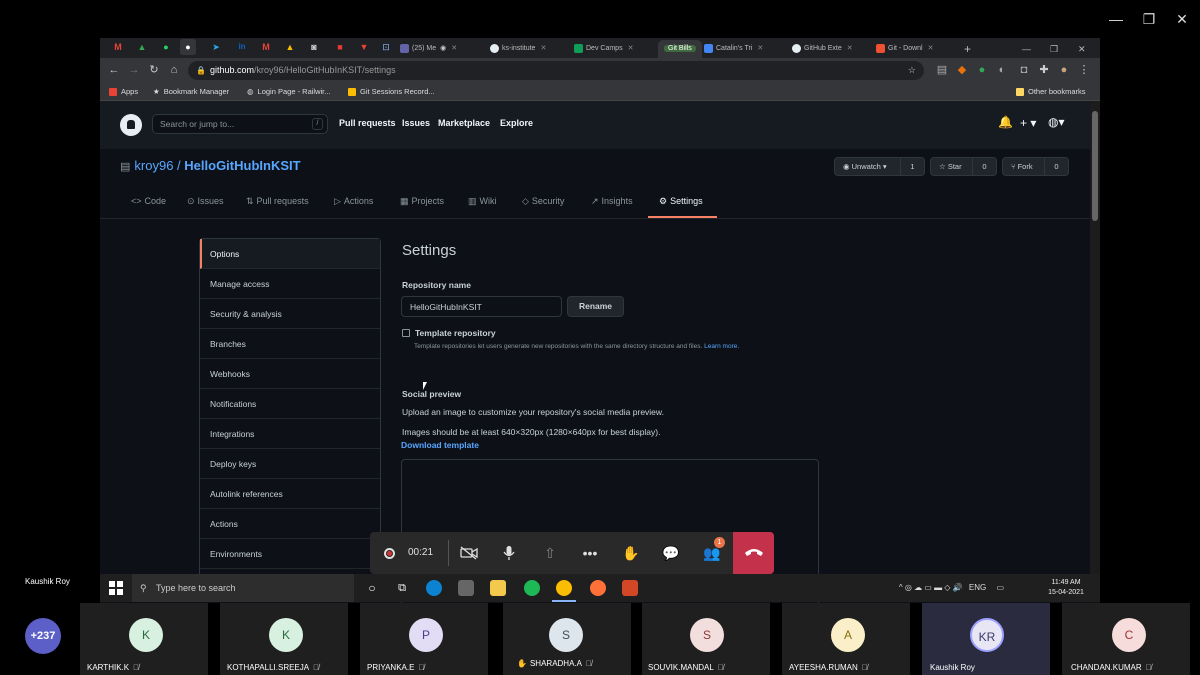  I want to click on more-participants-button: +237, so click(43, 636).